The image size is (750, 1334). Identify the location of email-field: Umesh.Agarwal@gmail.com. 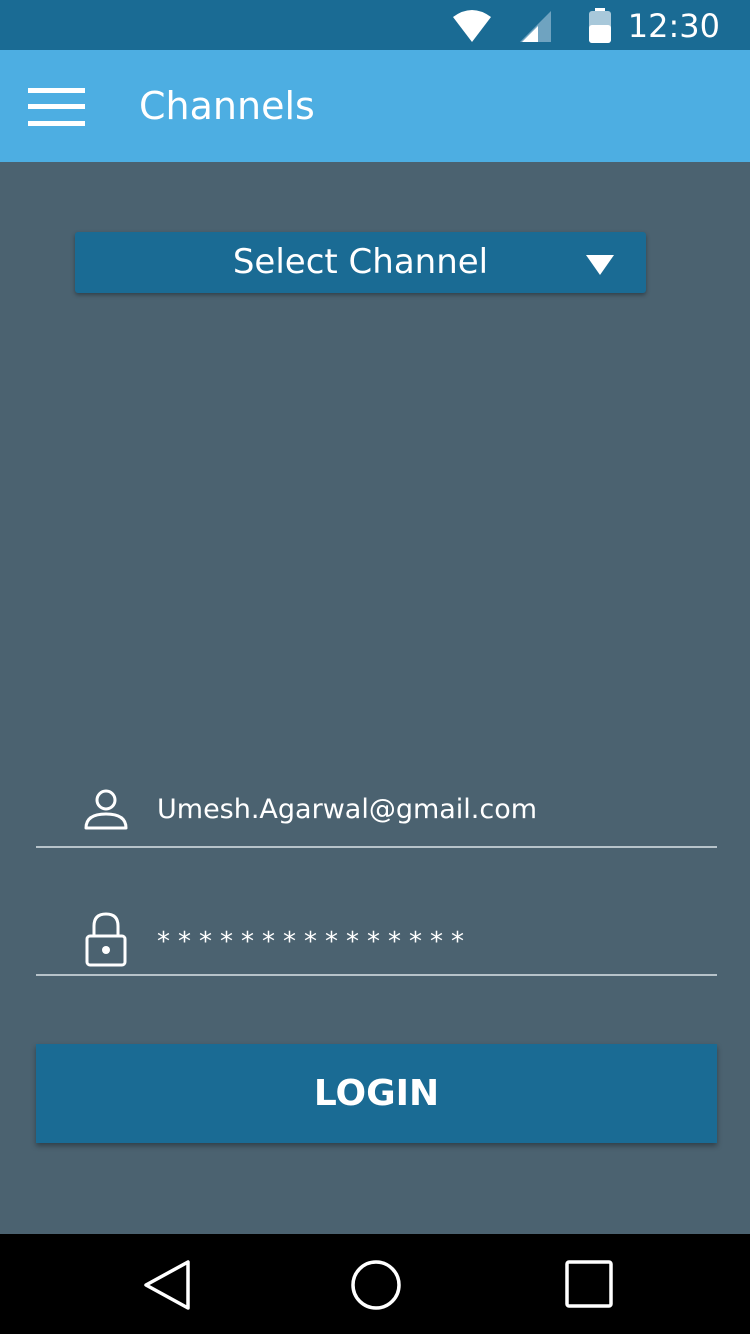
(376, 809).